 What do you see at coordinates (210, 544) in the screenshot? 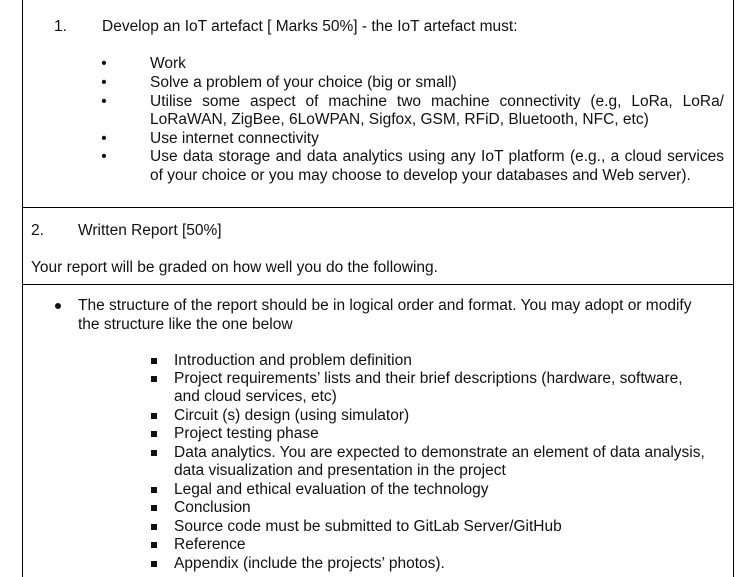
I see `structure-item: Reference` at bounding box center [210, 544].